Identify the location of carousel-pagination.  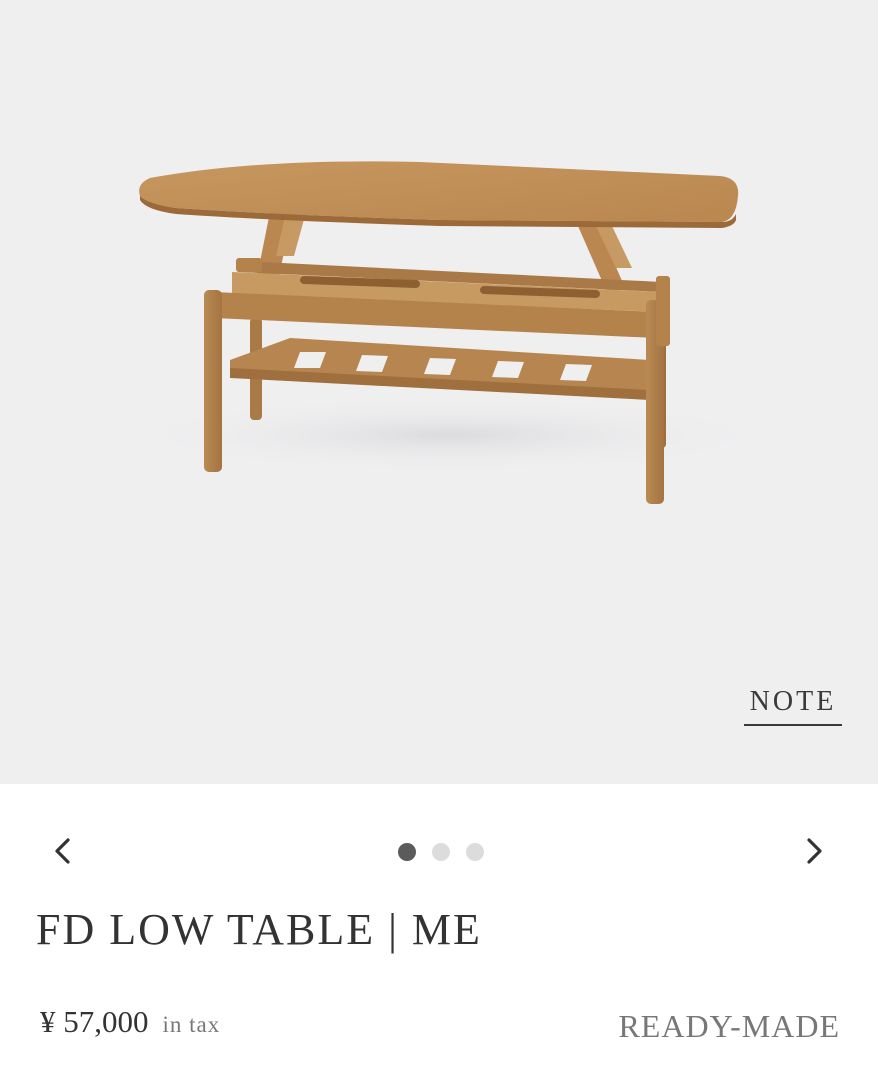
(441, 852).